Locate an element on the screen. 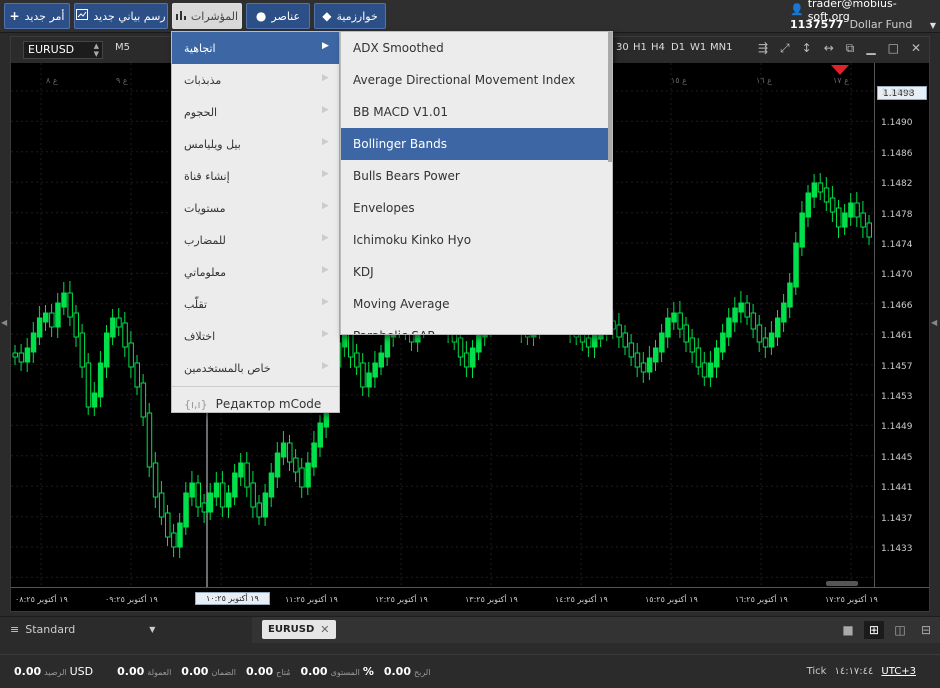 The height and width of the screenshot is (688, 940). menu-icon: ≡ is located at coordinates (15, 629).